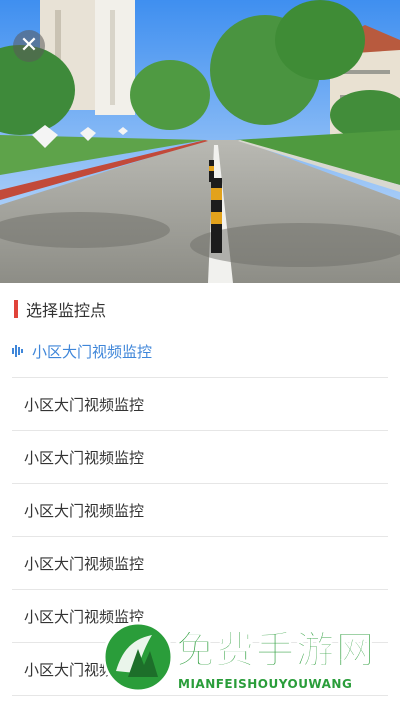  I want to click on watermark-logo-icon, so click(138, 657).